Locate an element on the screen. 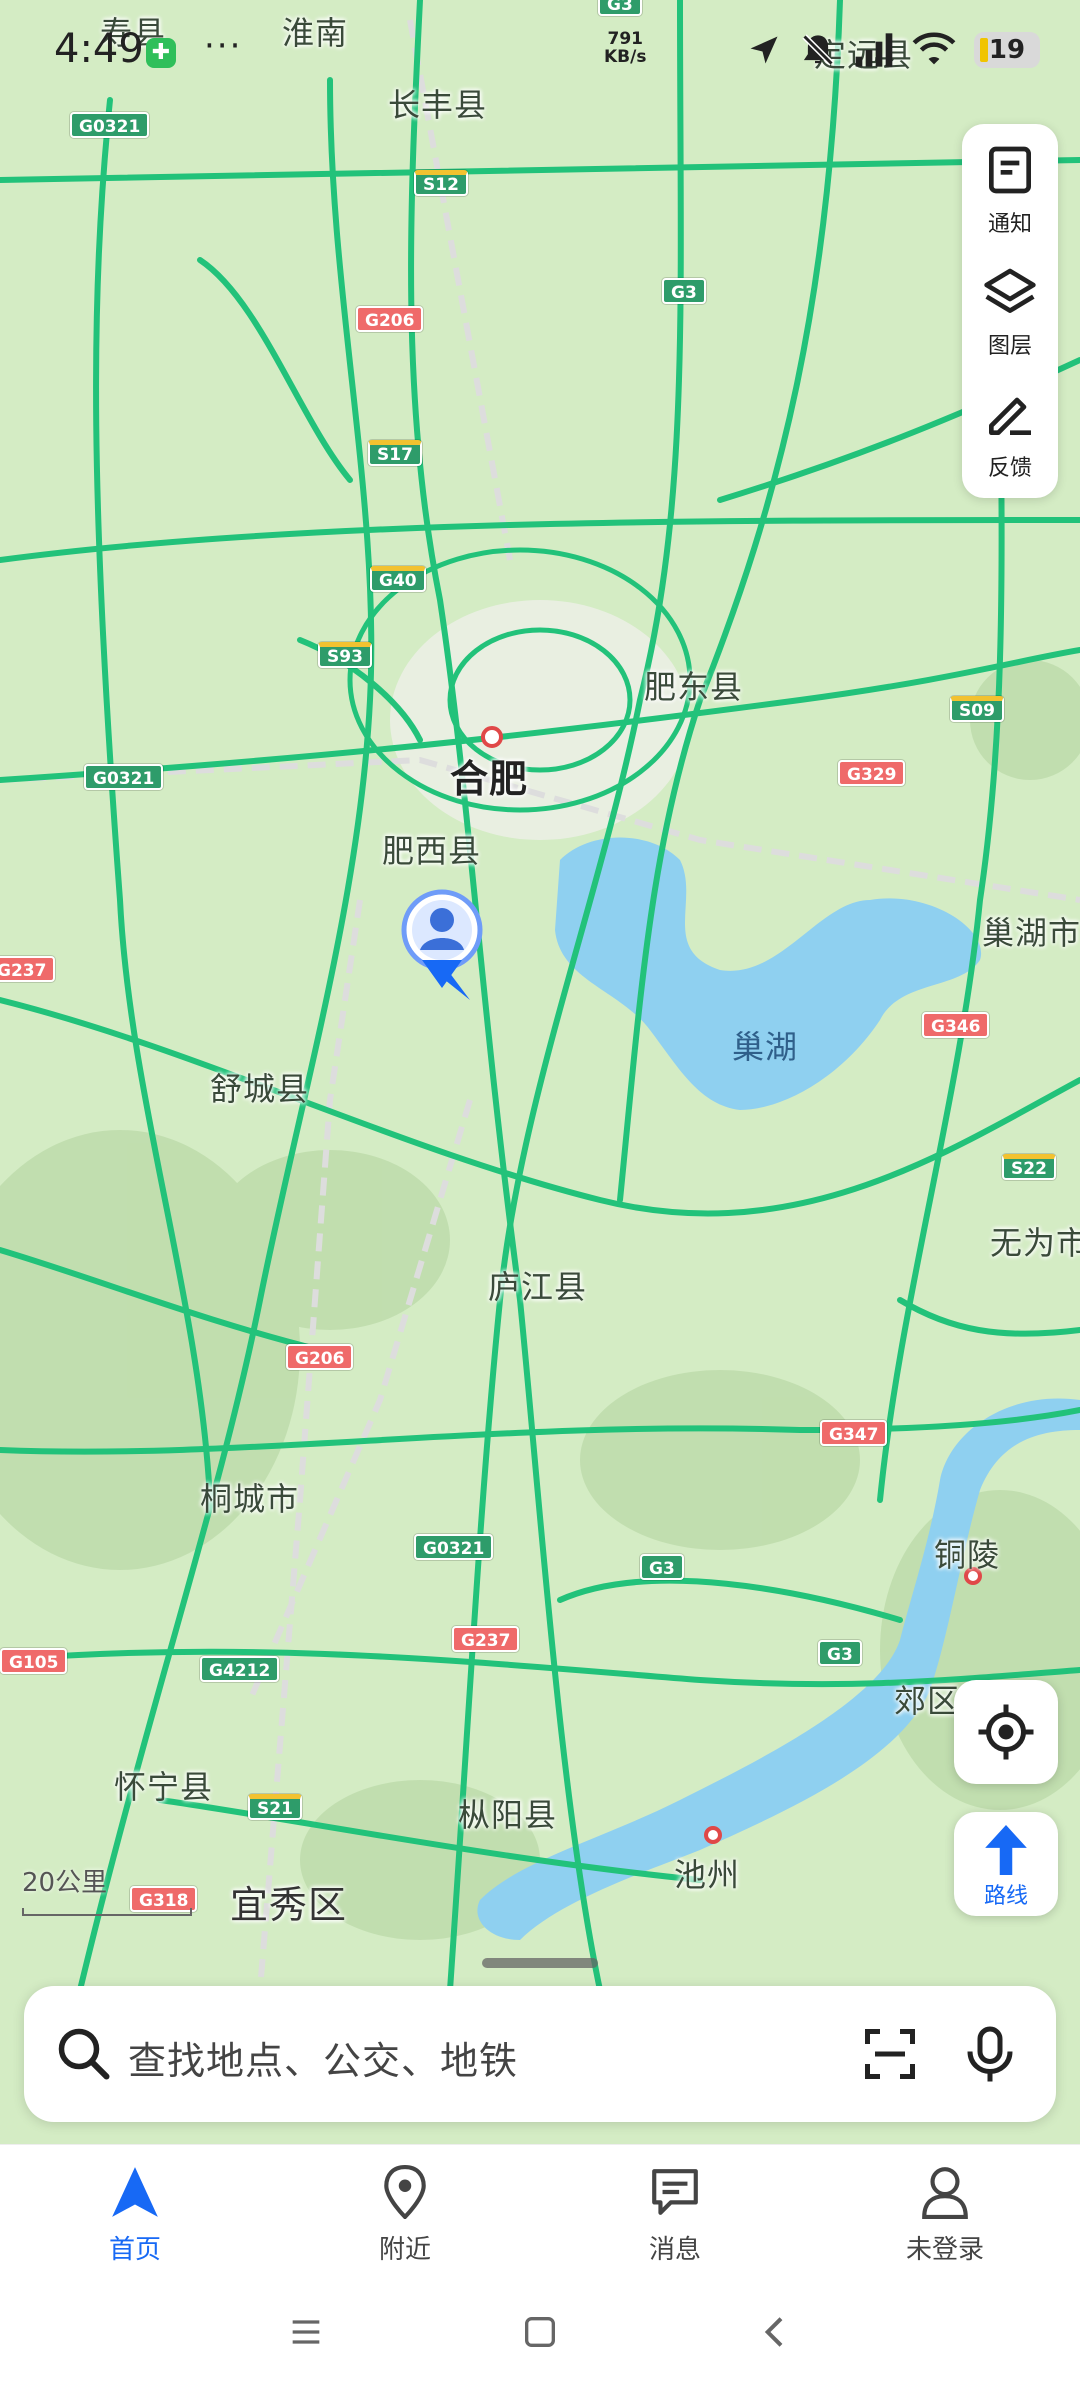  message-bubble-icon is located at coordinates (675, 2192).